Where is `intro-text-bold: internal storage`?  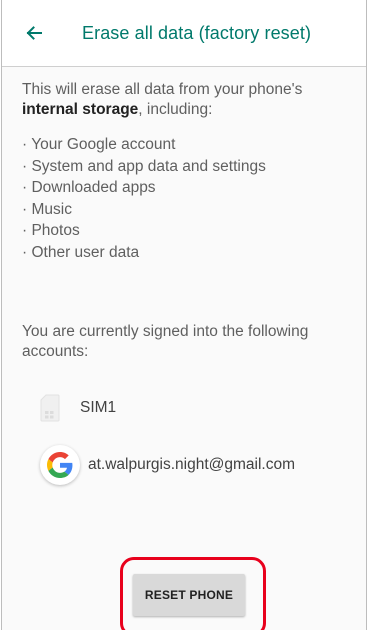 intro-text-bold: internal storage is located at coordinates (80, 109).